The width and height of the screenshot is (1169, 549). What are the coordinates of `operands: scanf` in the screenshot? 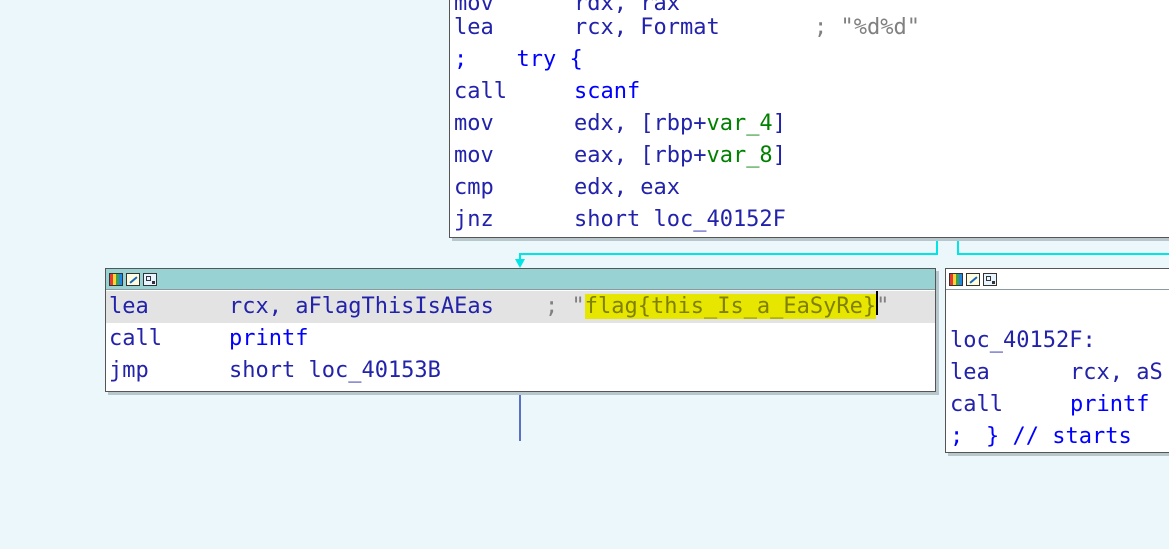 It's located at (607, 91).